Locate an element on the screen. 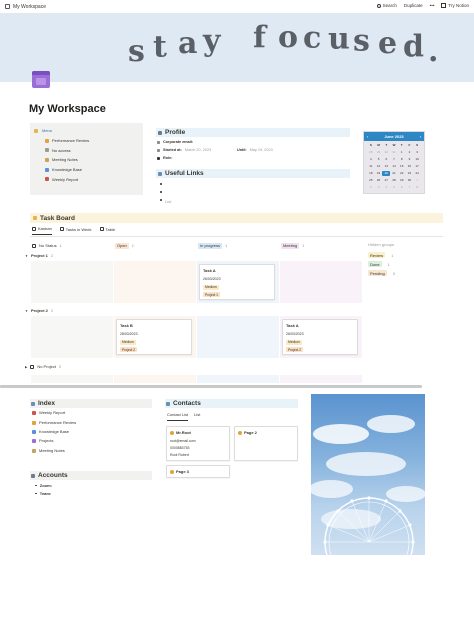 The width and height of the screenshot is (474, 627). duplicate-button: Duplicate is located at coordinates (413, 5).